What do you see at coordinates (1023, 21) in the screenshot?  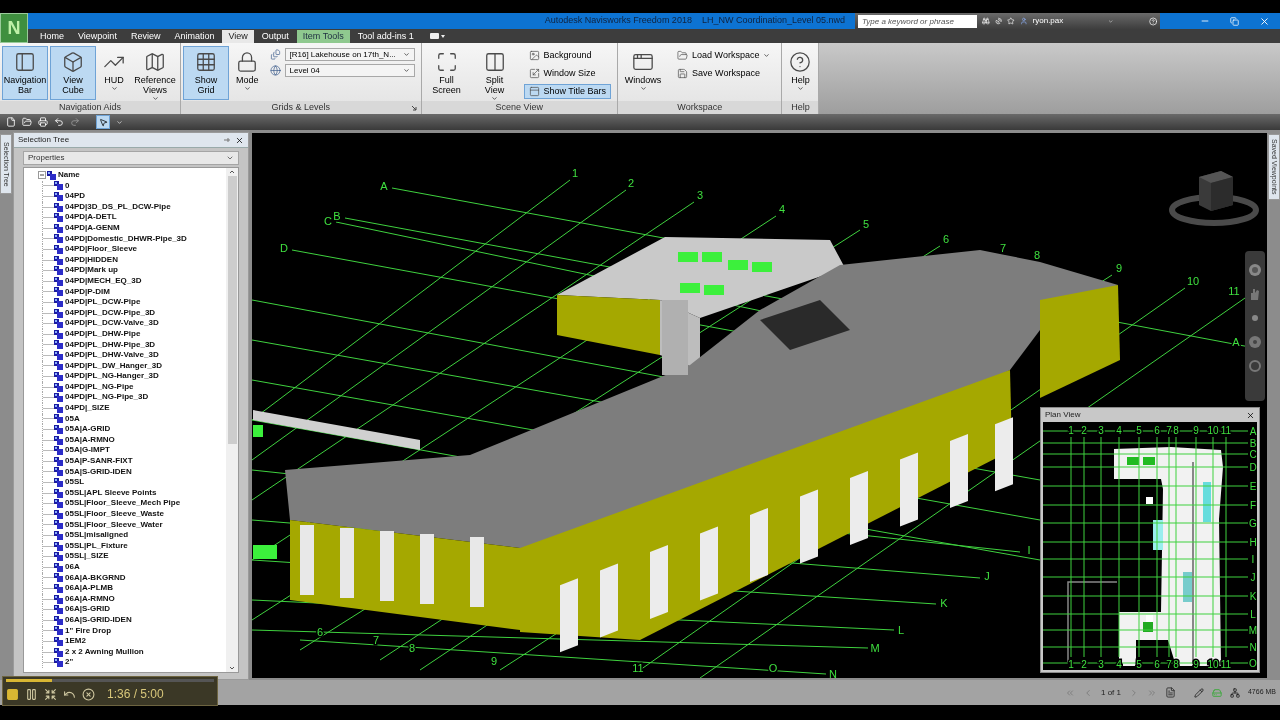 I see `user-icon` at bounding box center [1023, 21].